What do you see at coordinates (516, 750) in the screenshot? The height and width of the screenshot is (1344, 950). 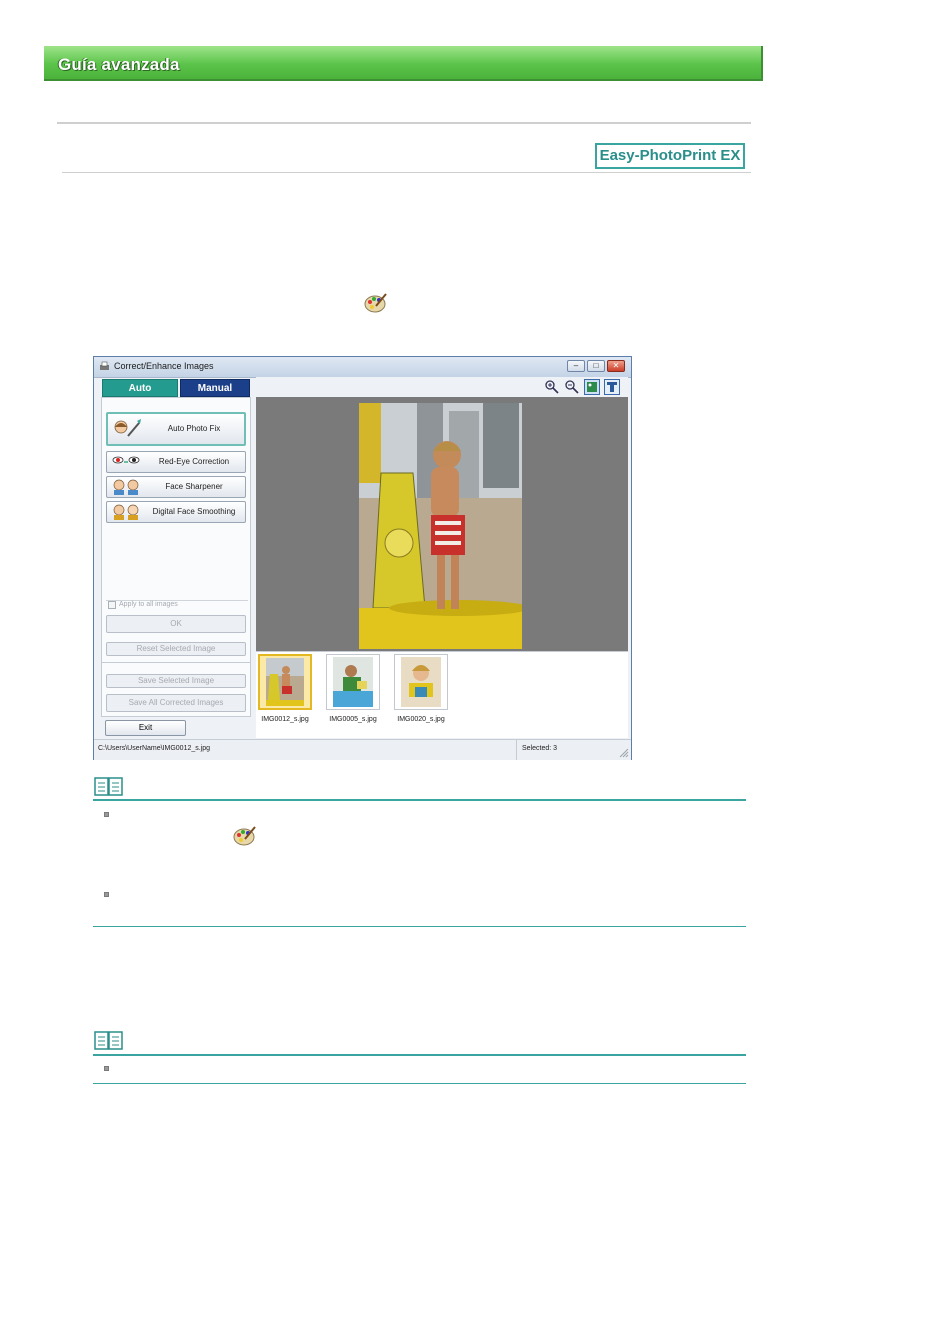 I see `status-divider` at bounding box center [516, 750].